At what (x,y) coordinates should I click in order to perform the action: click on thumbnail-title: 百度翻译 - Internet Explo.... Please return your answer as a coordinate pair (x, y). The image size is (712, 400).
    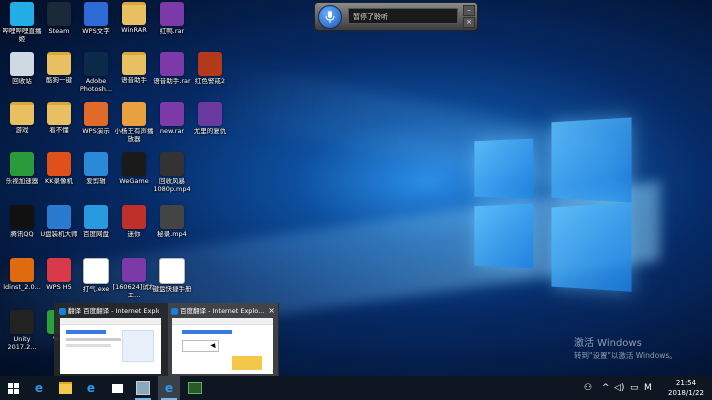
    Looking at the image, I should click on (221, 311).